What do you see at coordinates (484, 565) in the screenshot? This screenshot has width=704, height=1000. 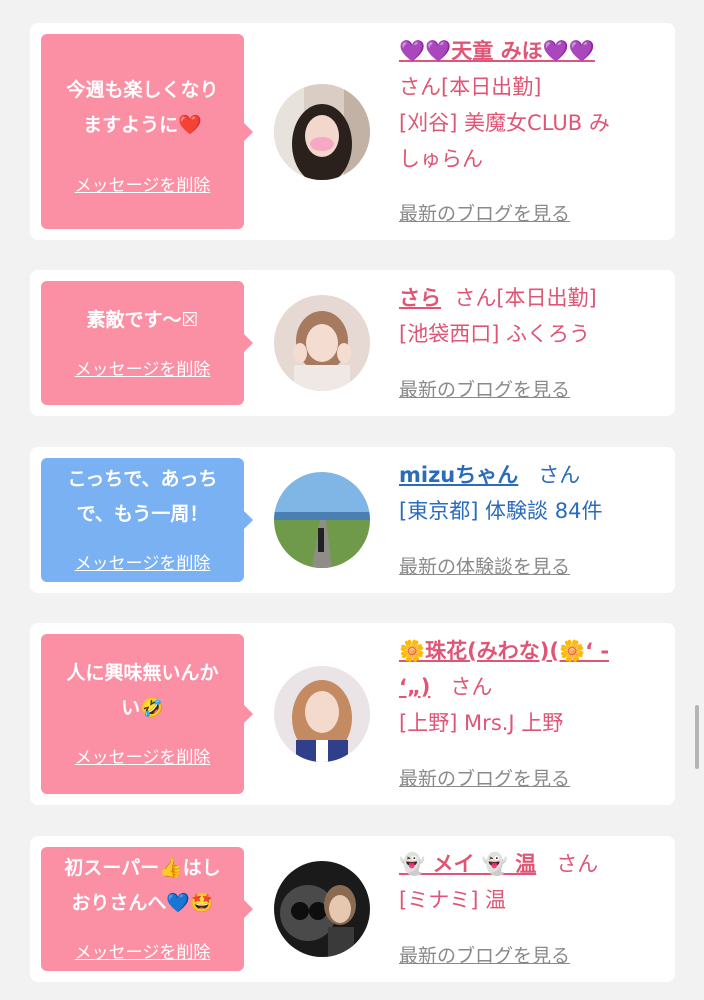 I see `latest-review-link: 最新の体験談を見る` at bounding box center [484, 565].